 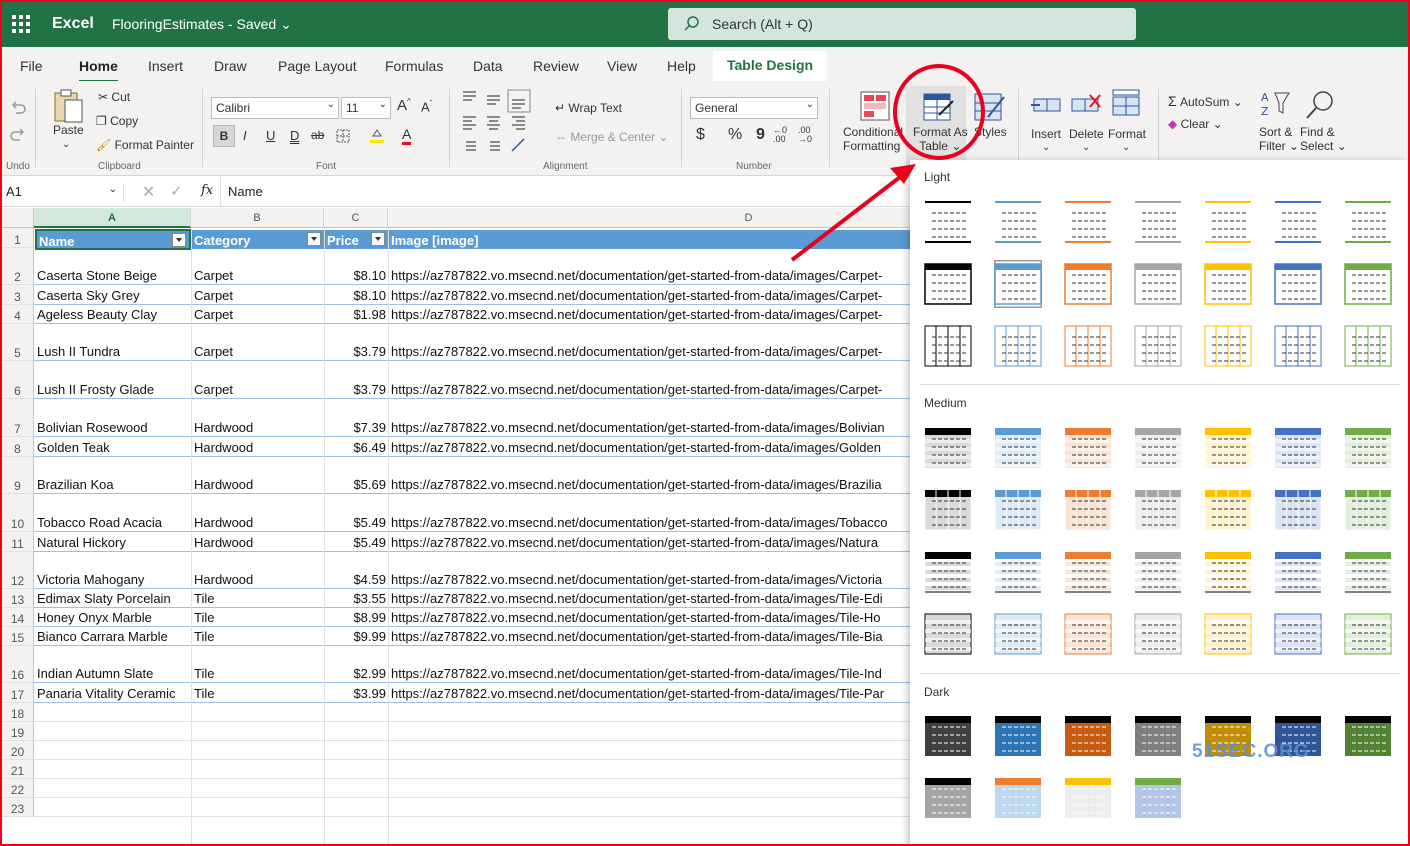 I want to click on cell-name: Indian Autumn Slate, so click(x=113, y=673).